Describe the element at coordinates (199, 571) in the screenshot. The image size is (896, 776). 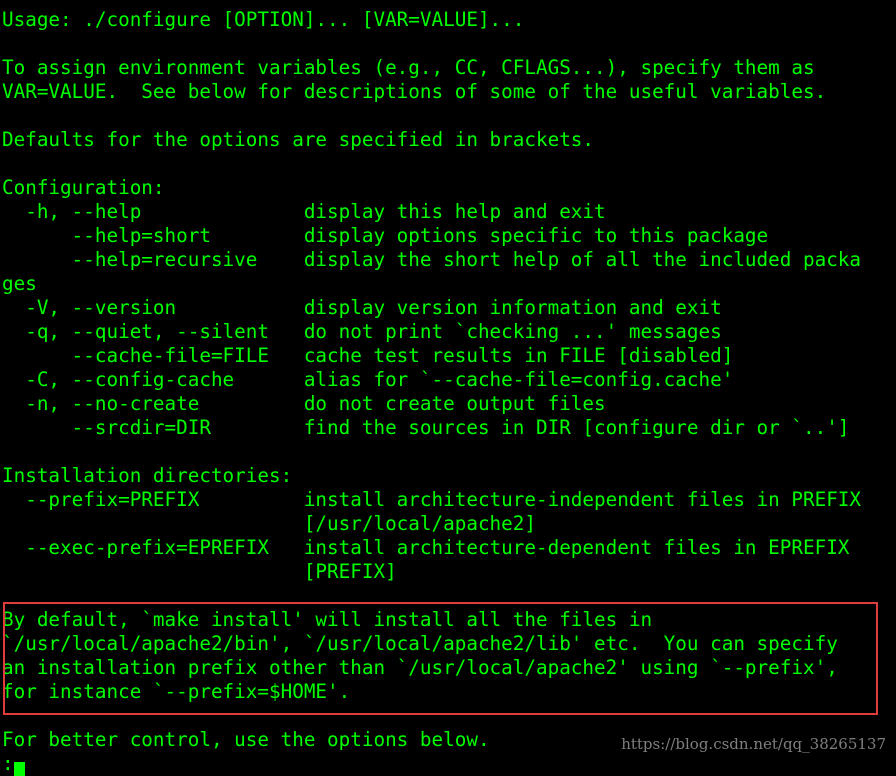
I see `terminal-line: [PREFIX]` at that location.